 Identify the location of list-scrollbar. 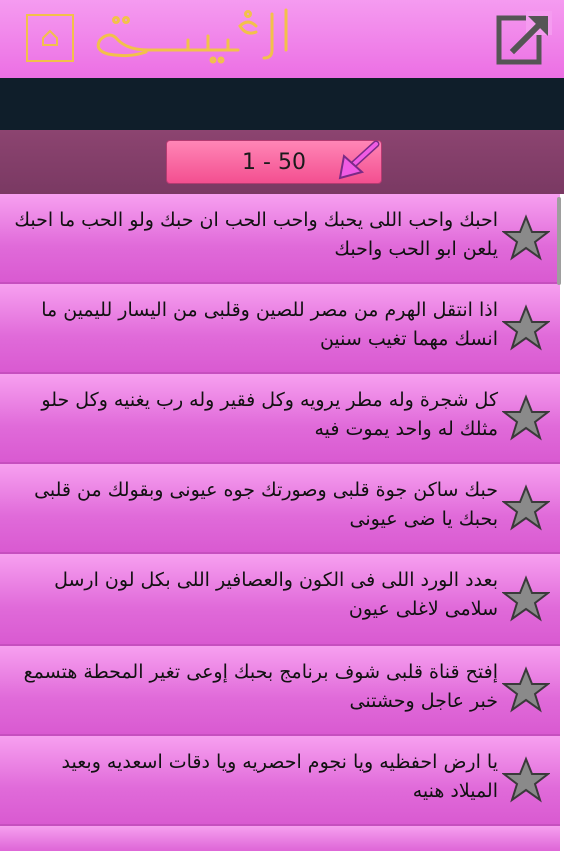
(559, 241).